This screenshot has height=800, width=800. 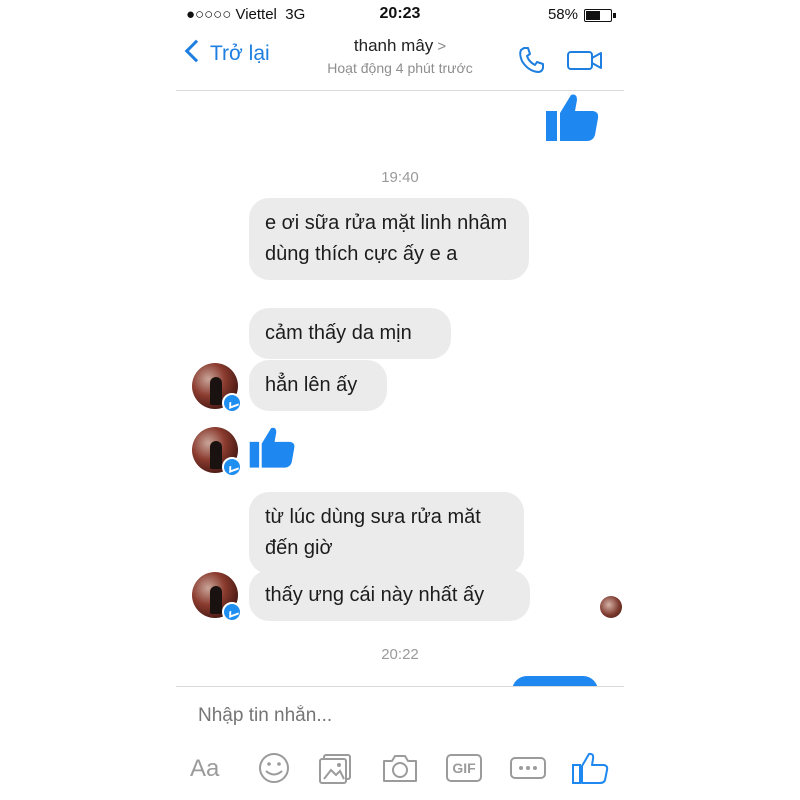 What do you see at coordinates (528, 768) in the screenshot?
I see `more-icon` at bounding box center [528, 768].